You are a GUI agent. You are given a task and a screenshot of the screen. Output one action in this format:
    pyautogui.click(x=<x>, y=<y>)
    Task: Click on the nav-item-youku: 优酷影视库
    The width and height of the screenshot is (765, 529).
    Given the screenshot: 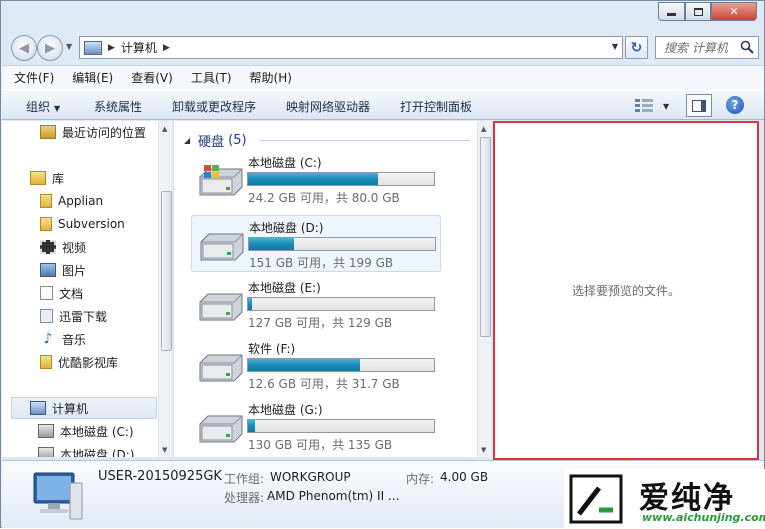 What is the action you would take?
    pyautogui.click(x=80, y=362)
    